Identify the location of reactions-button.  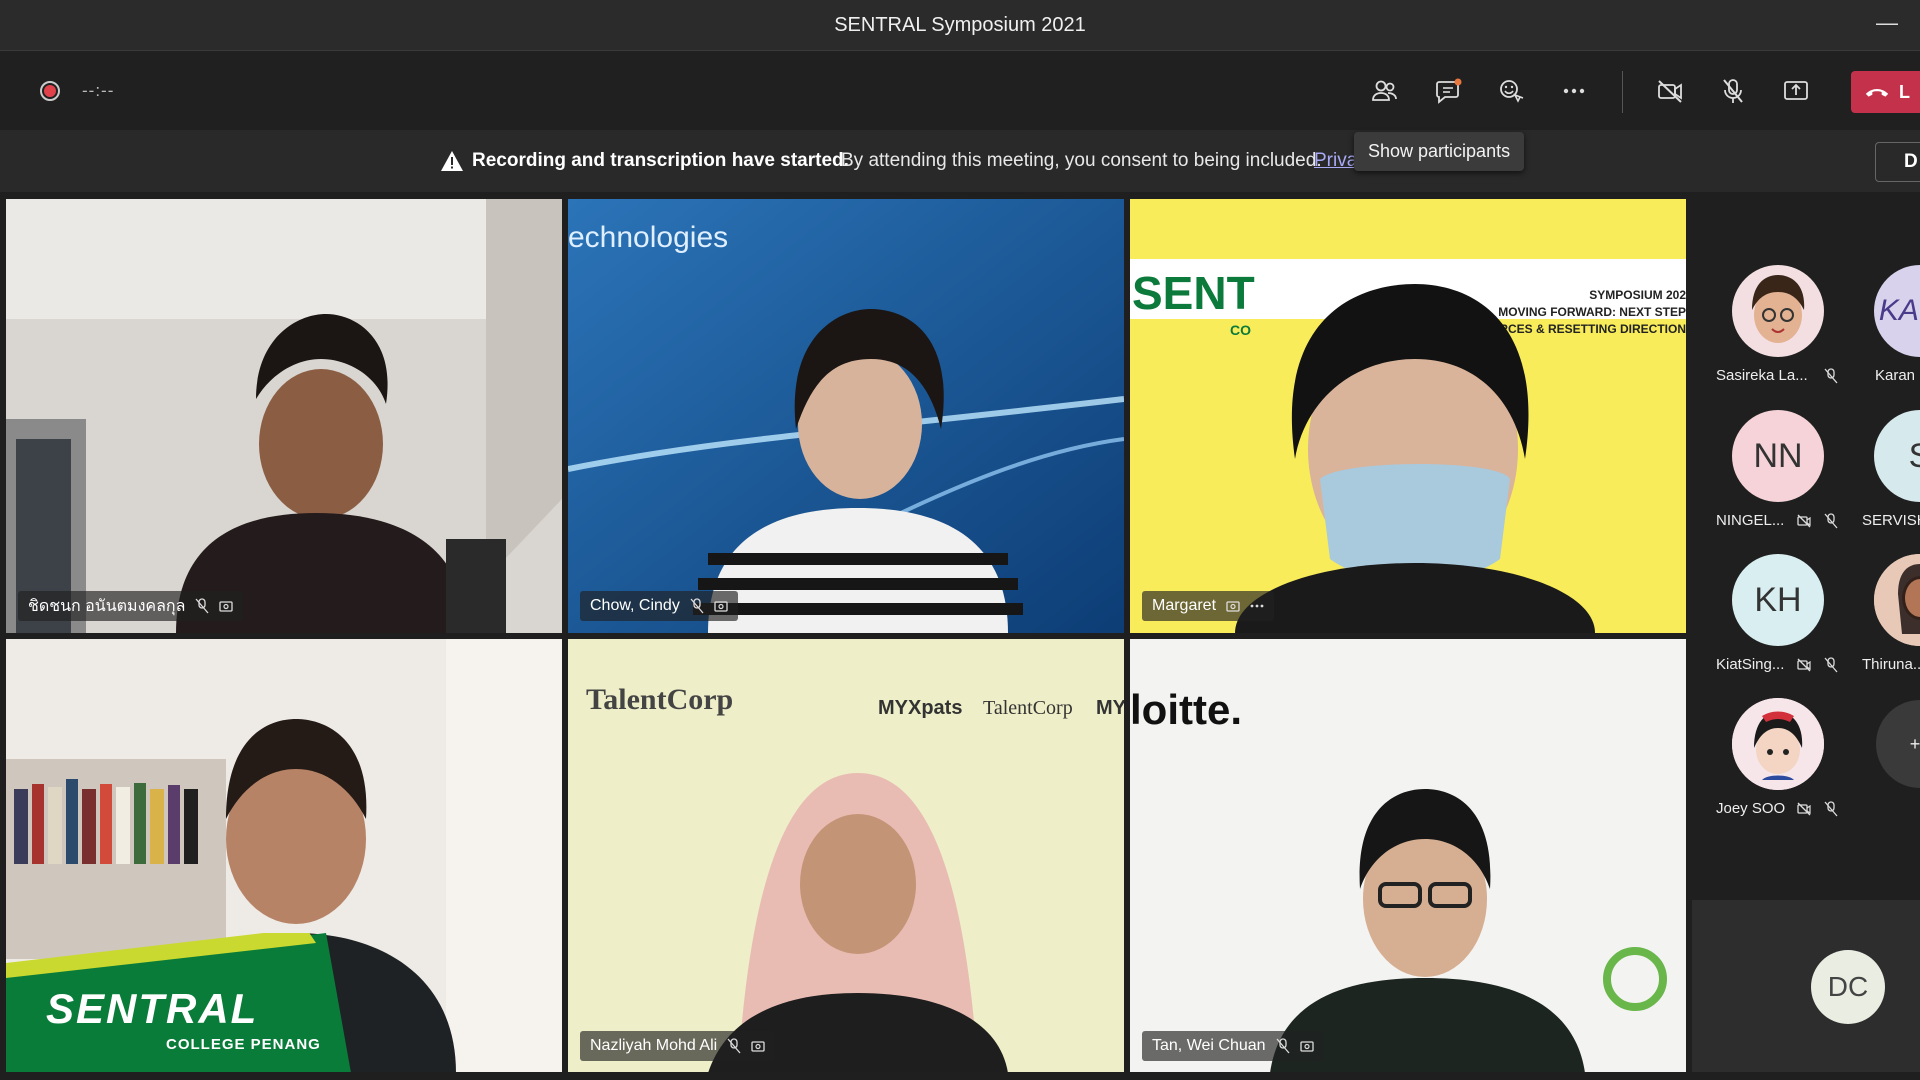
(1511, 91).